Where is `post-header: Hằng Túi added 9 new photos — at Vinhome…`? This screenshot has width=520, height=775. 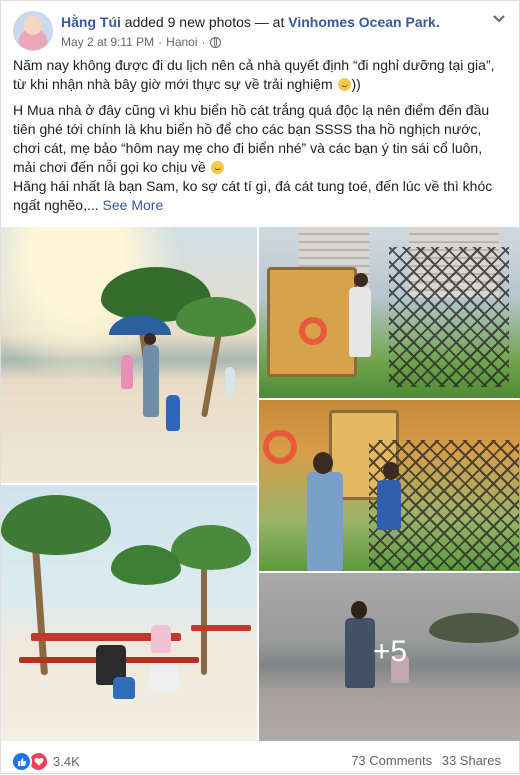
post-header: Hằng Túi added 9 new photos — at Vinhome… is located at coordinates (250, 22).